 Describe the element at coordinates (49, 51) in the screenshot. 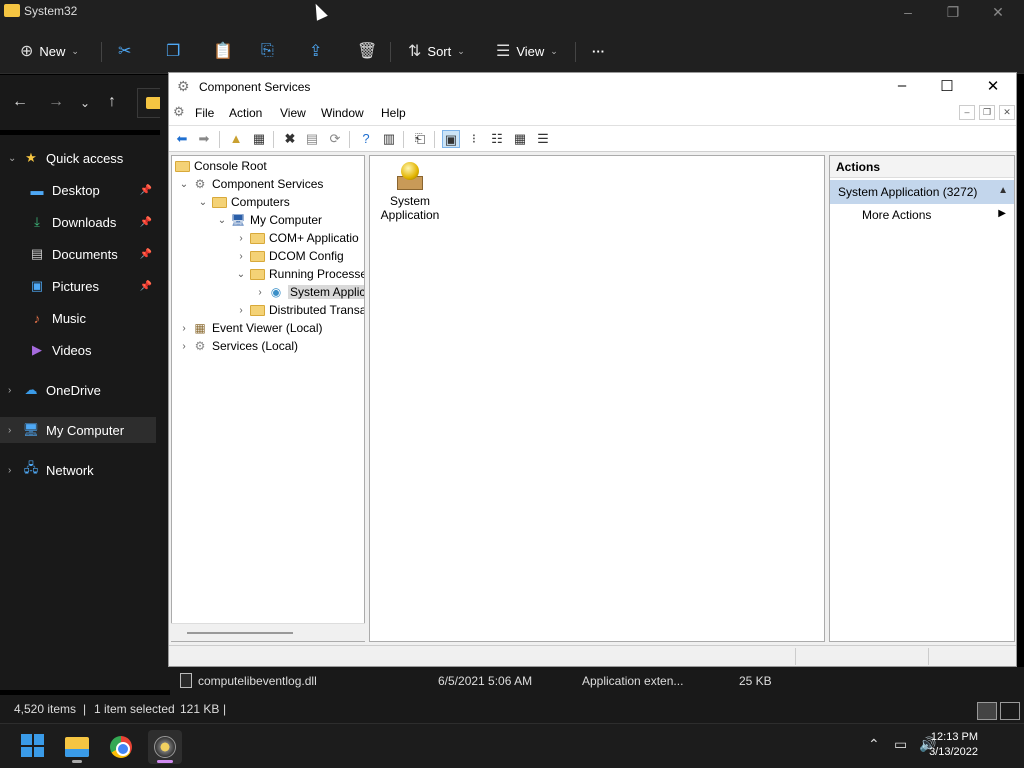

I see `new-button: ⊕ New ⌄` at that location.